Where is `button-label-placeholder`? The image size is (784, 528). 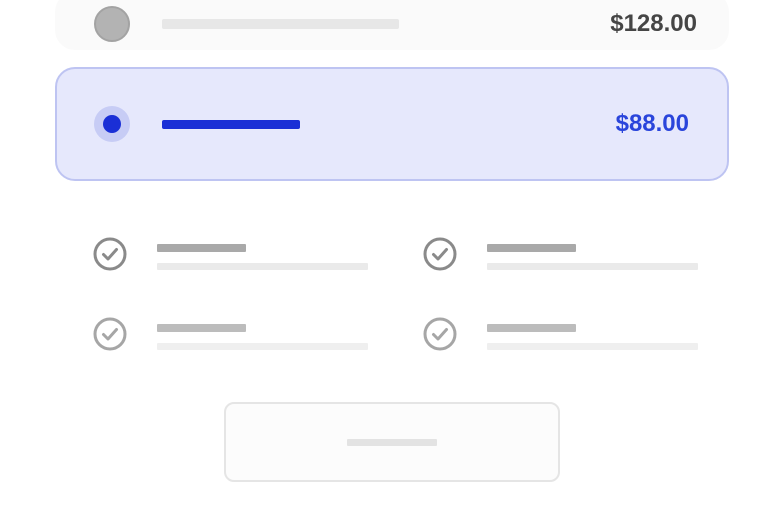
button-label-placeholder is located at coordinates (392, 442).